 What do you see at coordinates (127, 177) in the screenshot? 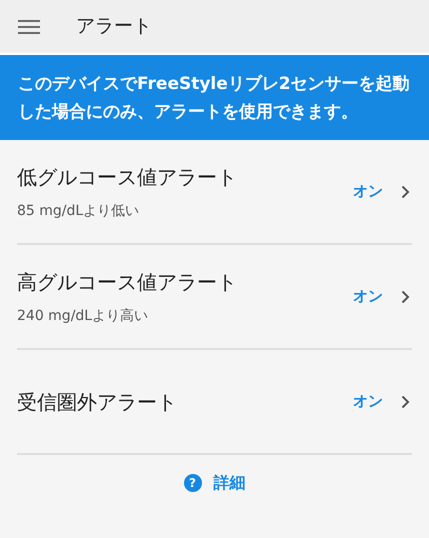
I see `alert-title: 低グルコース値アラート` at bounding box center [127, 177].